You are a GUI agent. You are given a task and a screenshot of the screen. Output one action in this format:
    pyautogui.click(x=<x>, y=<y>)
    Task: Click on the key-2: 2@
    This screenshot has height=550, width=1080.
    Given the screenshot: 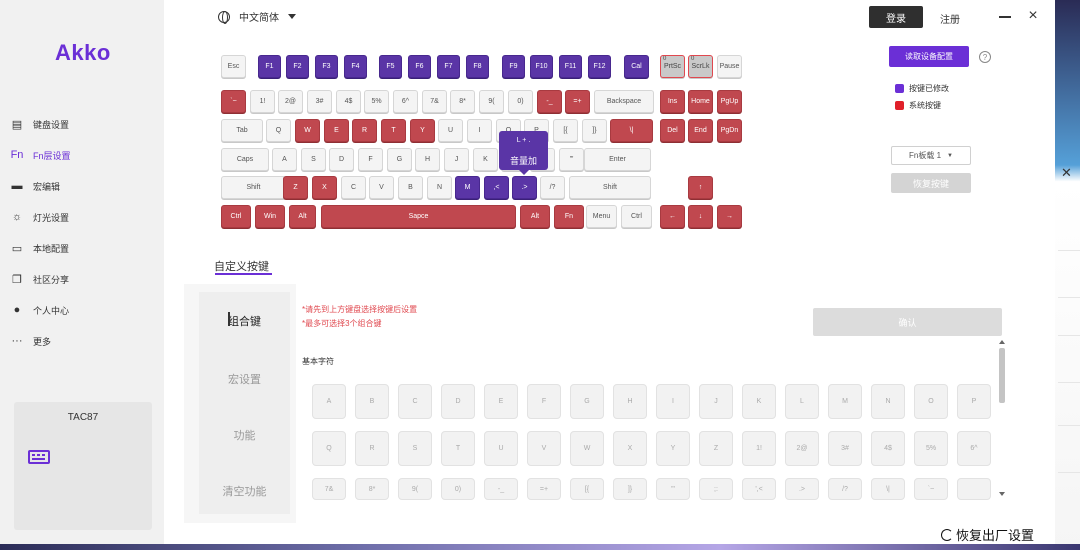 What is the action you would take?
    pyautogui.click(x=290, y=101)
    